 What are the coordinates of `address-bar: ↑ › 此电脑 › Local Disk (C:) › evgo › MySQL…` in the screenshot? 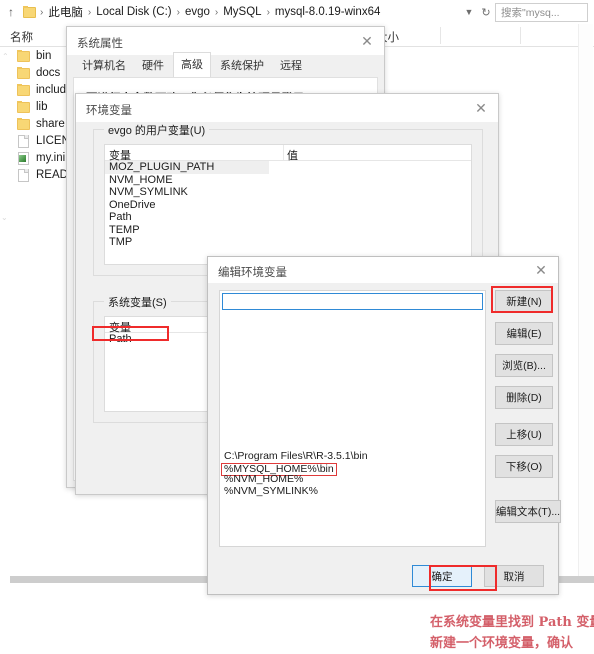 It's located at (297, 12).